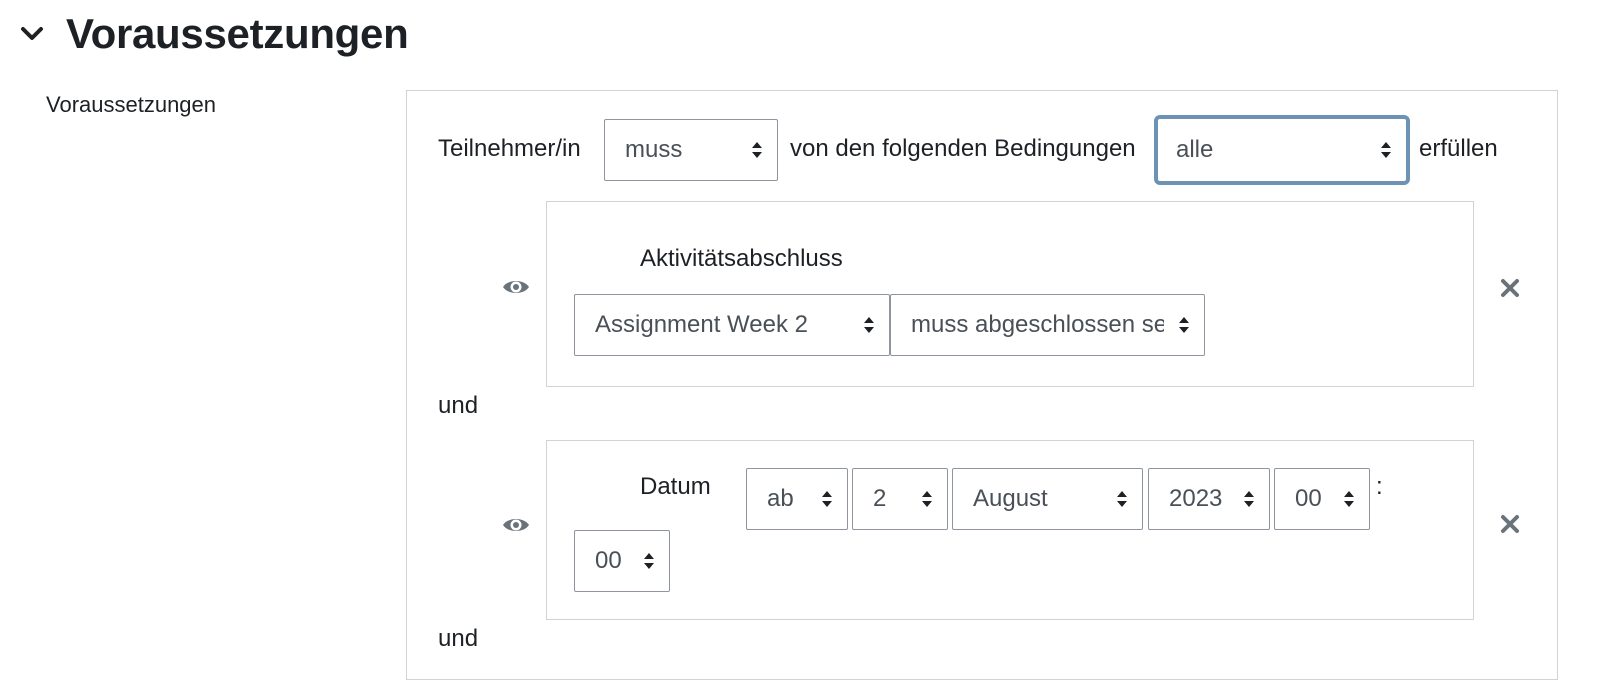  Describe the element at coordinates (1282, 150) in the screenshot. I see `scope-select: alle` at that location.